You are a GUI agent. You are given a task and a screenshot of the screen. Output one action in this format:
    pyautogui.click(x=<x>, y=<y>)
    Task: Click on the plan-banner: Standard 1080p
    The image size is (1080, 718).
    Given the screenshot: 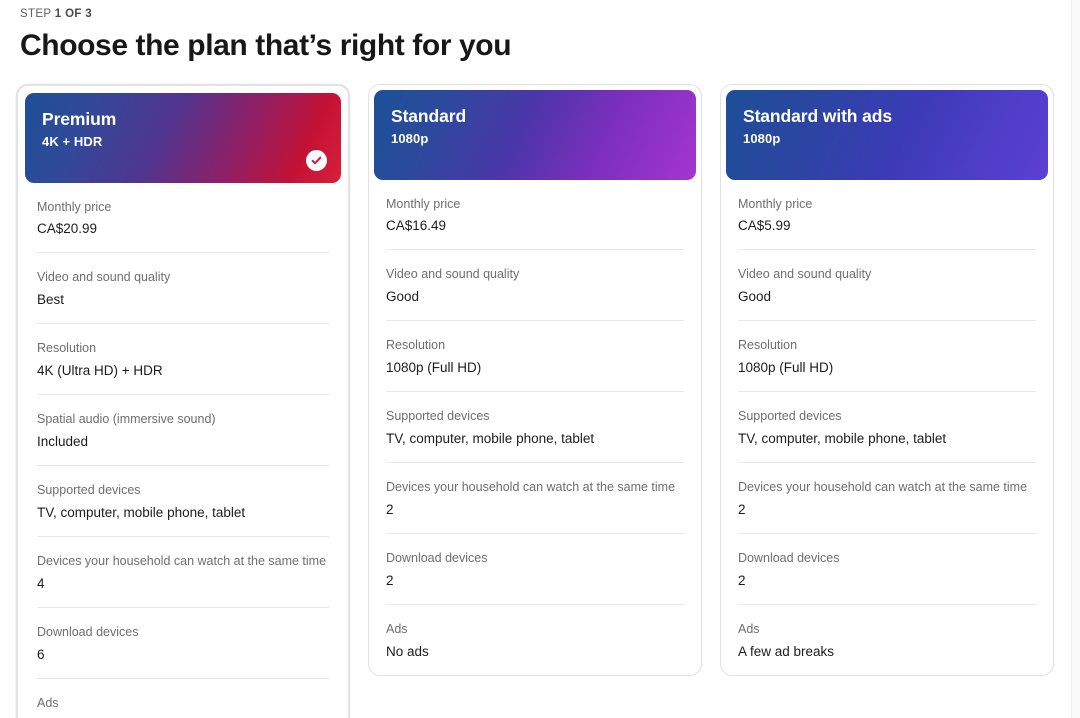 What is the action you would take?
    pyautogui.click(x=535, y=134)
    